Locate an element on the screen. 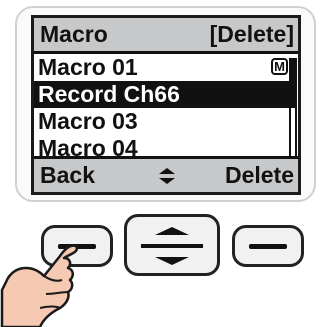 The width and height of the screenshot is (331, 327). pointing-hand-icon is located at coordinates (39, 285).